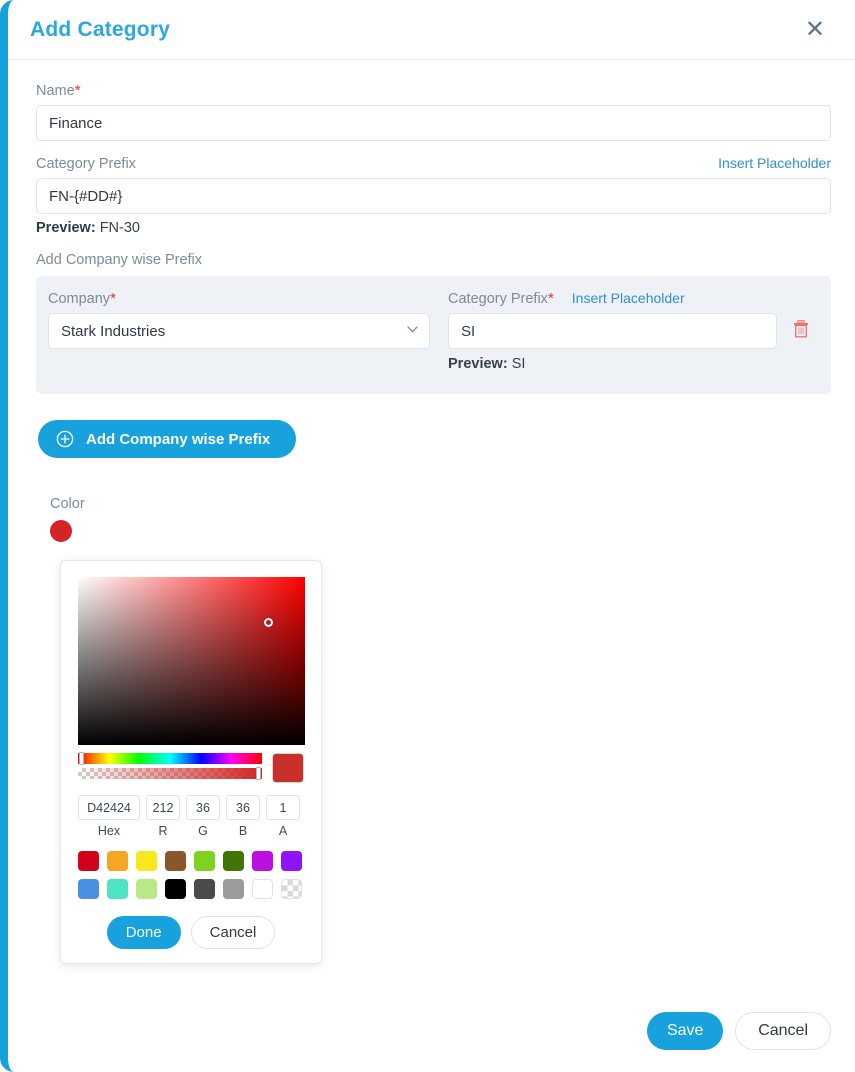 The image size is (855, 1072). What do you see at coordinates (109, 807) in the screenshot?
I see `hex-input` at bounding box center [109, 807].